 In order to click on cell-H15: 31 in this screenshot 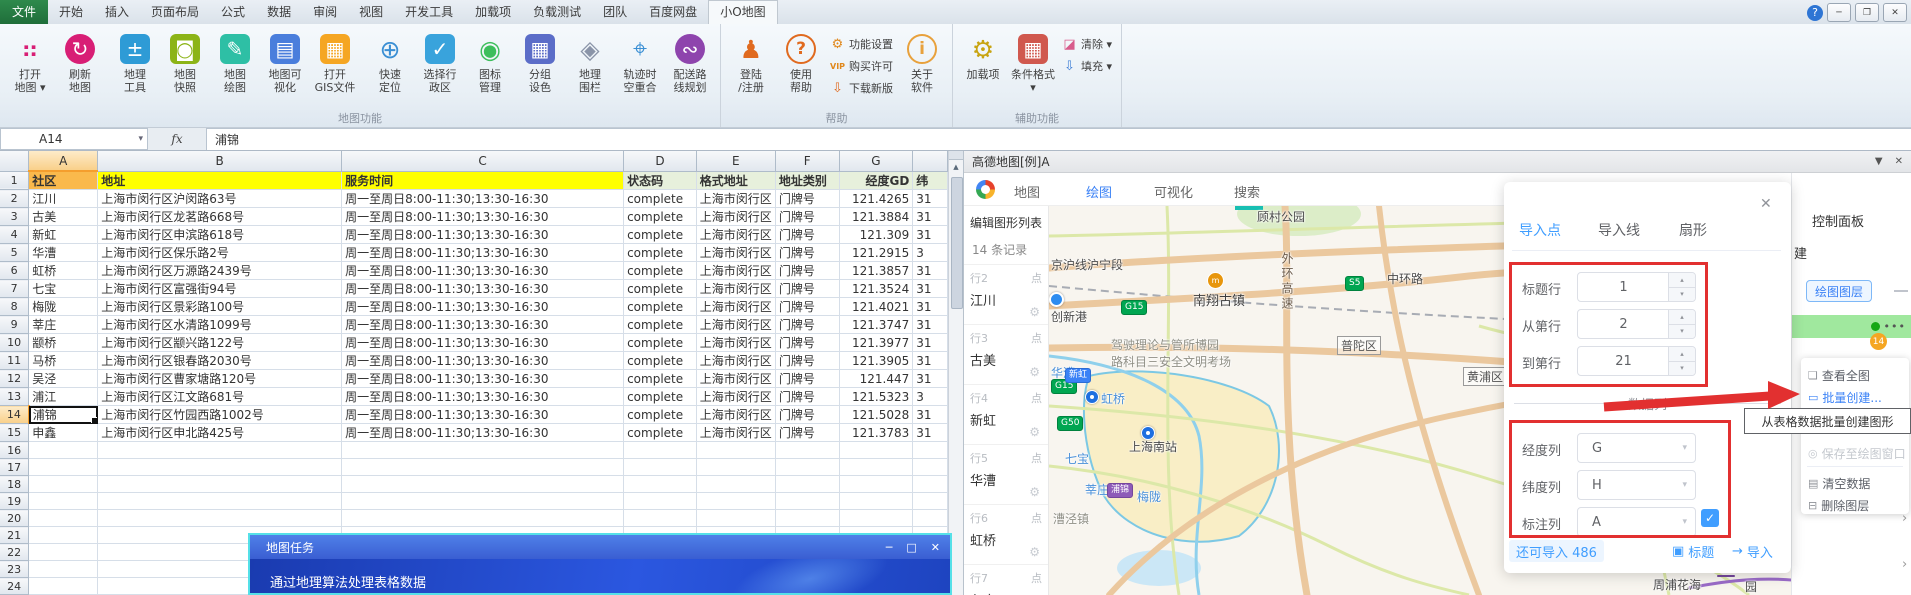, I will do `click(930, 432)`.